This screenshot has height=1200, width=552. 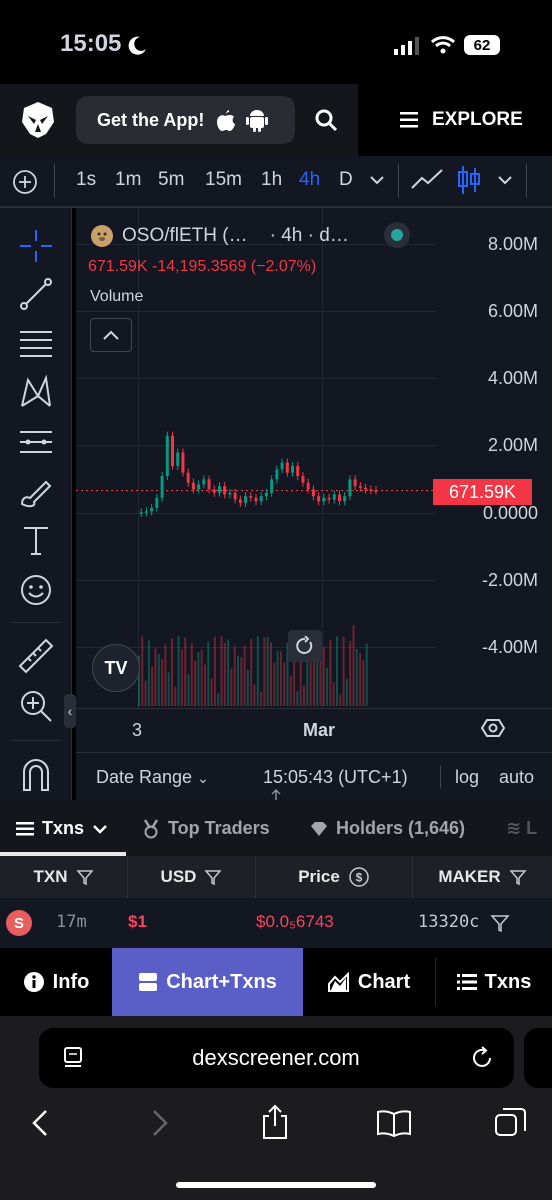 What do you see at coordinates (40, 1123) in the screenshot?
I see `back-icon` at bounding box center [40, 1123].